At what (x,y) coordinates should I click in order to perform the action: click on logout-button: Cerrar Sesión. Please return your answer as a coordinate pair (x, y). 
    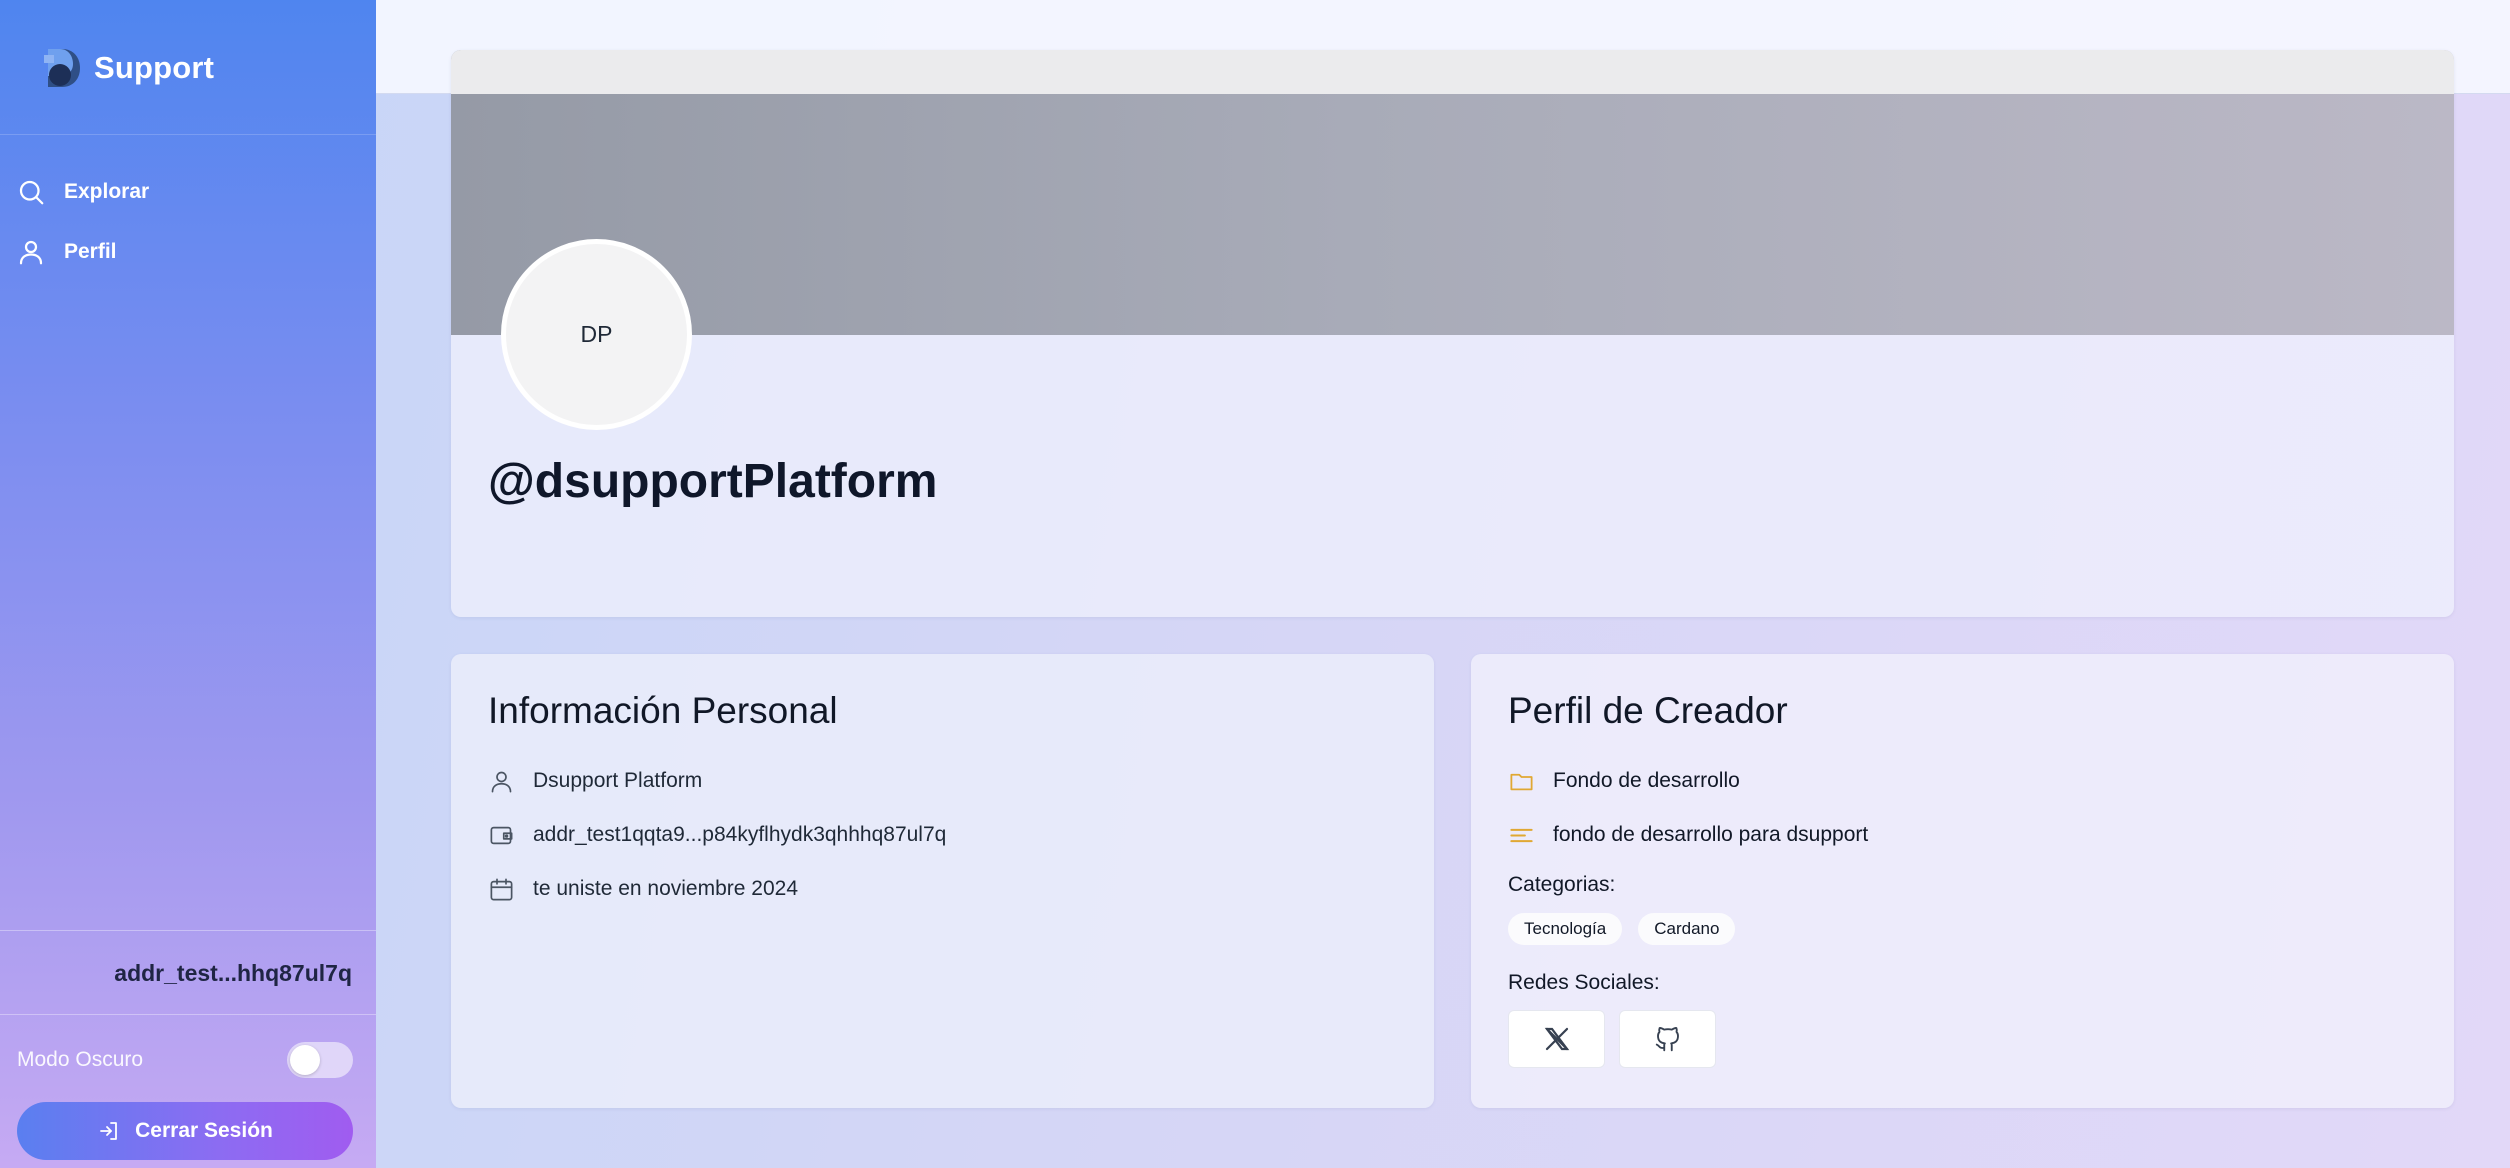
    Looking at the image, I should click on (185, 1131).